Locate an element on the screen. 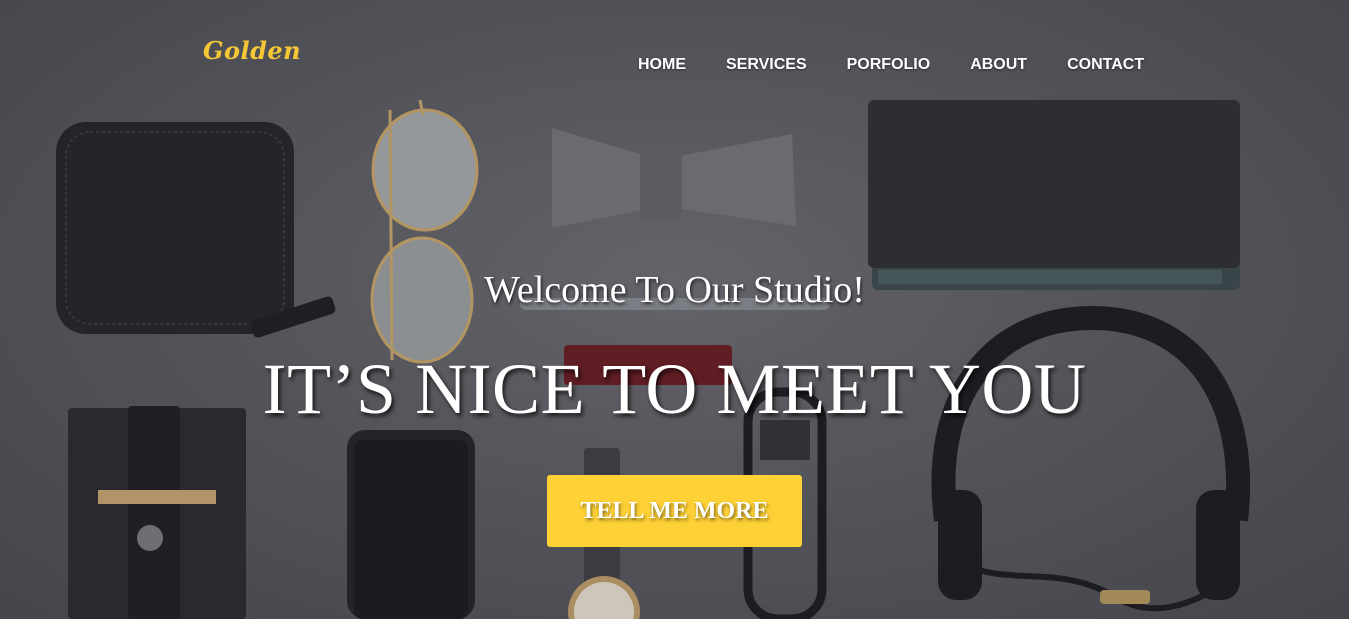 This screenshot has width=1349, height=619. nav-item-portfolio: PORFOLIO is located at coordinates (889, 65).